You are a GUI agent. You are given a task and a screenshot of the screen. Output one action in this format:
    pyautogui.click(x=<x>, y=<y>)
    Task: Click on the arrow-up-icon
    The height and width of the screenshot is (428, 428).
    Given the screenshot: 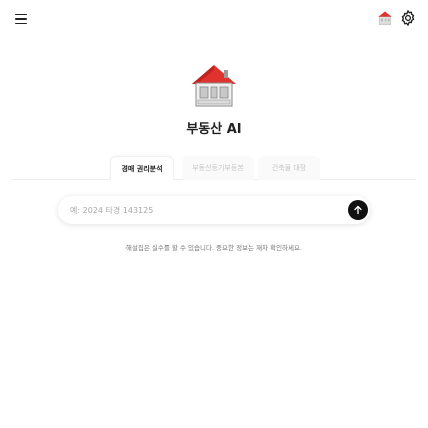 What is the action you would take?
    pyautogui.click(x=358, y=210)
    